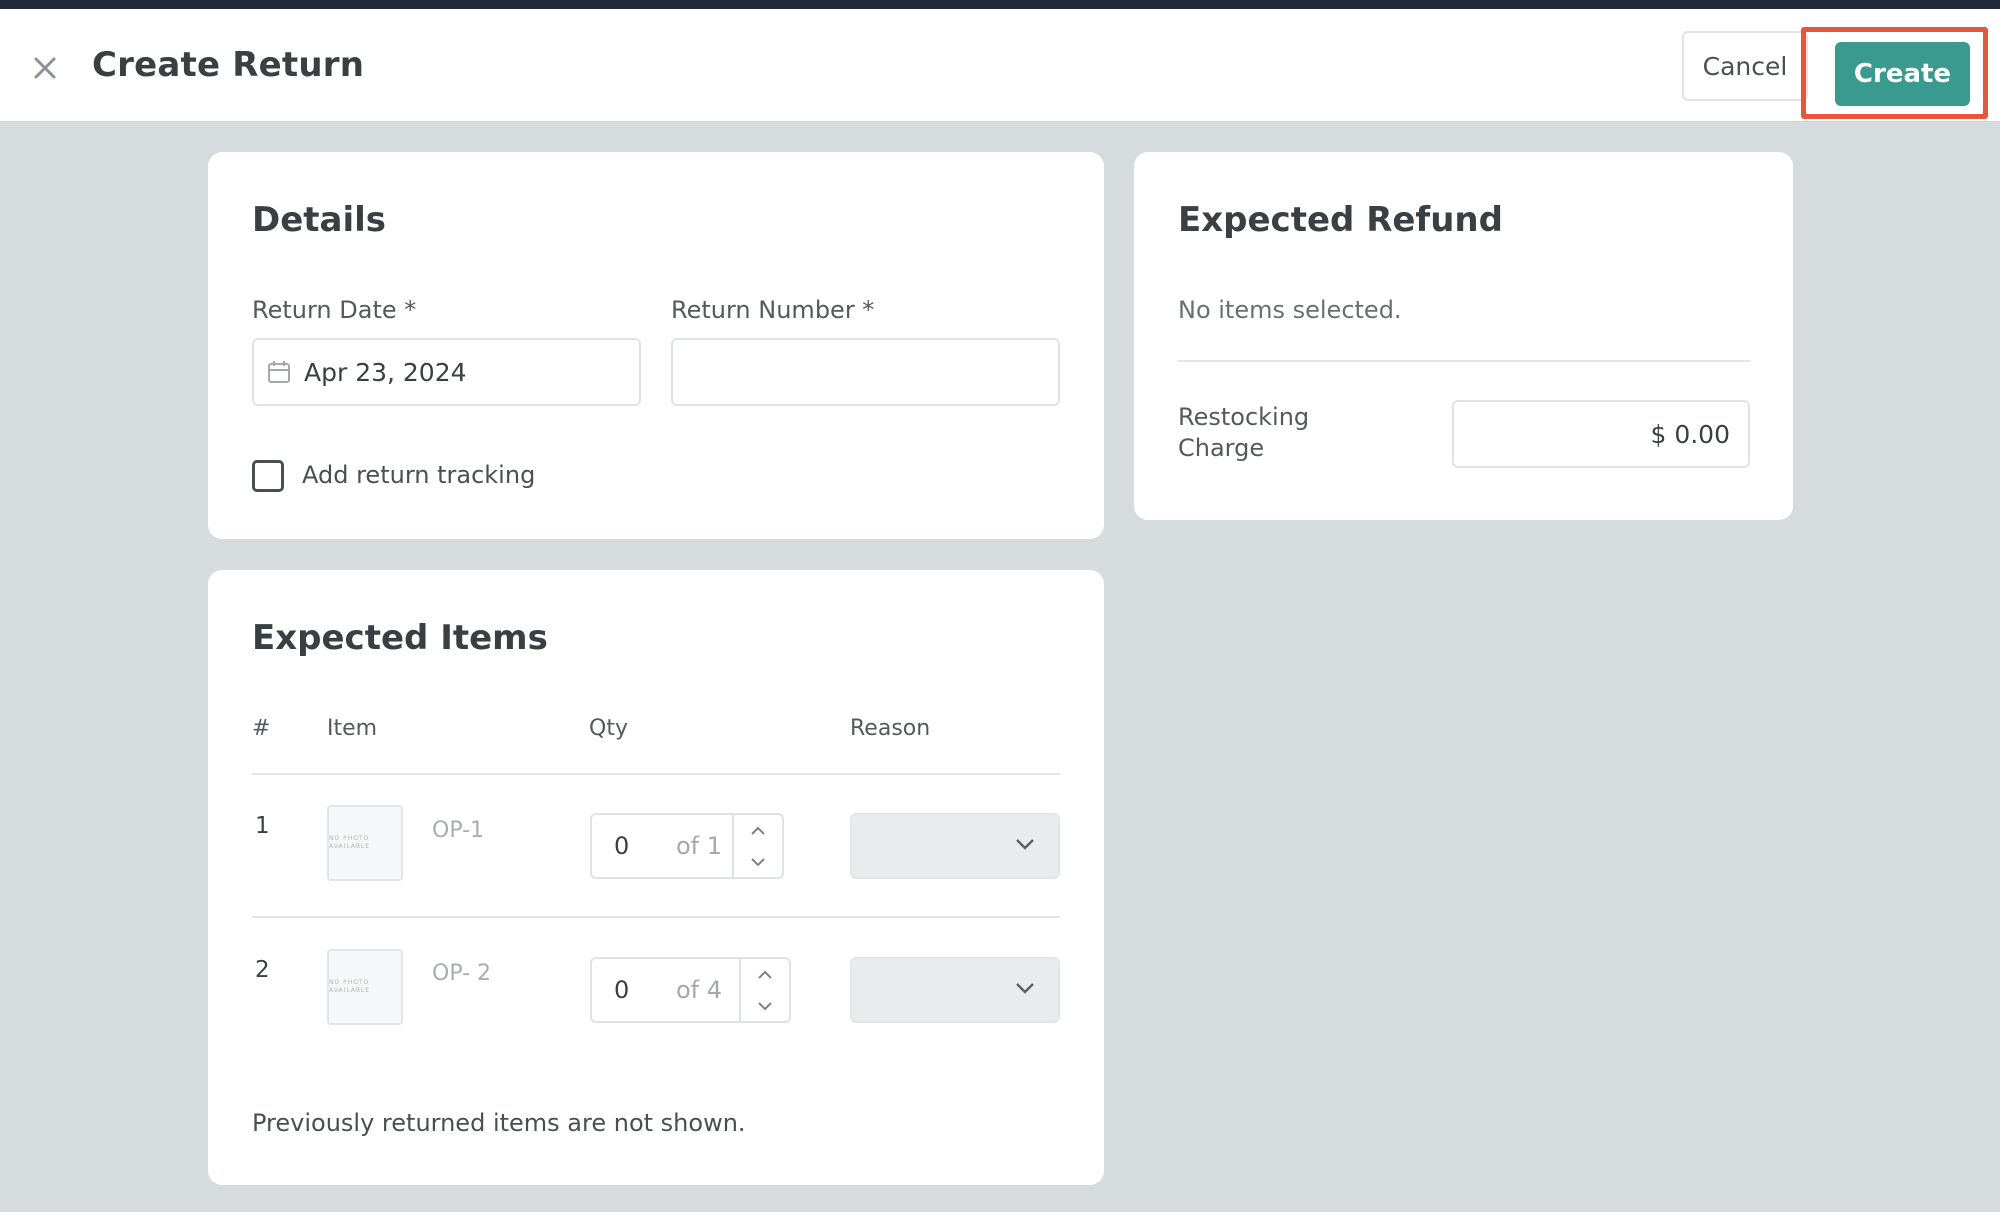 The height and width of the screenshot is (1212, 2000). Describe the element at coordinates (458, 830) in the screenshot. I see `item-sku: OP-1` at that location.